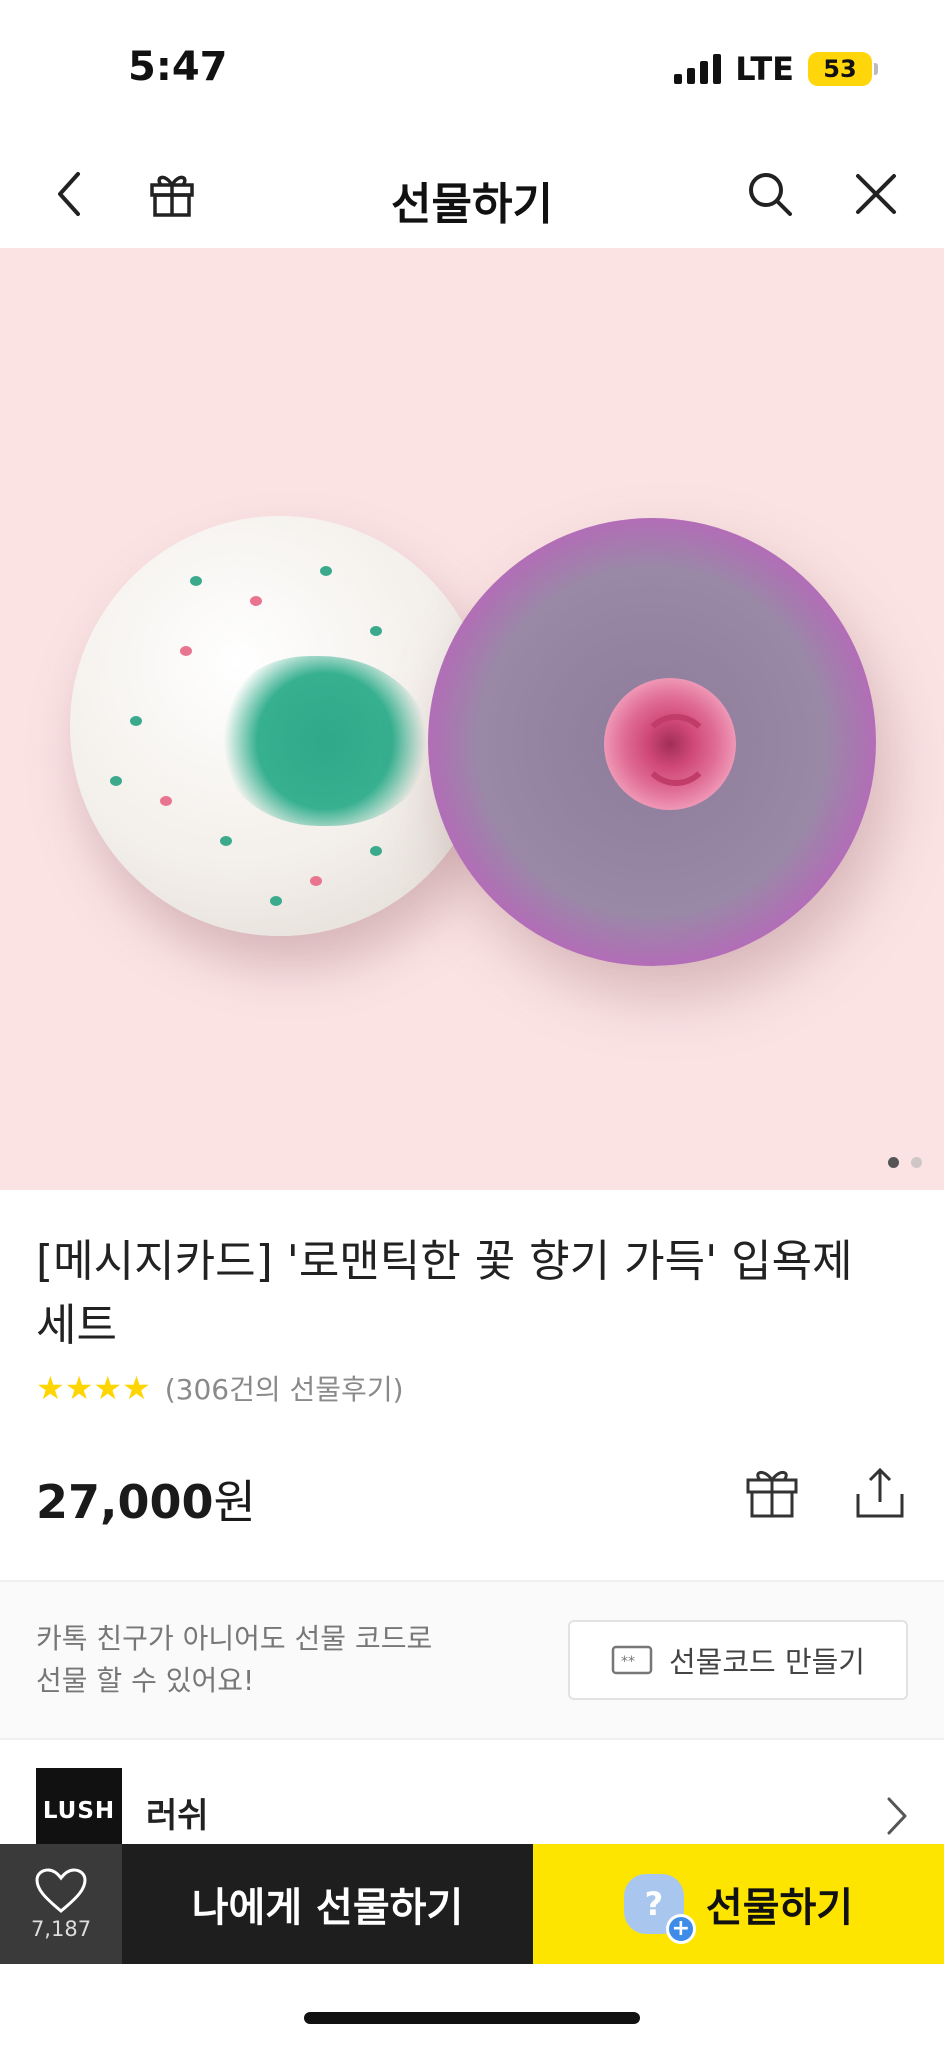 The height and width of the screenshot is (2046, 944). Describe the element at coordinates (145, 1680) in the screenshot. I see `gift-code-text-line2: 선물 할 수 있어요!` at that location.